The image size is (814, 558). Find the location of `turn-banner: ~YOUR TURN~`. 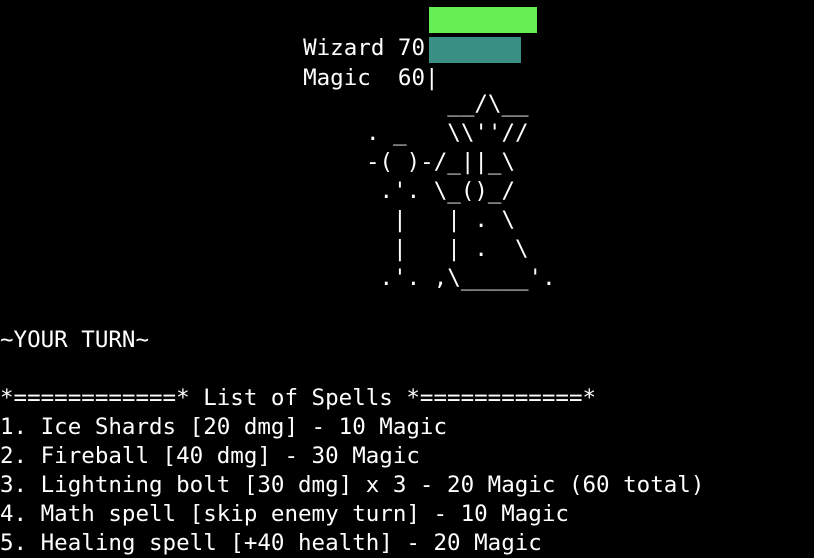

turn-banner: ~YOUR TURN~ is located at coordinates (75, 340).